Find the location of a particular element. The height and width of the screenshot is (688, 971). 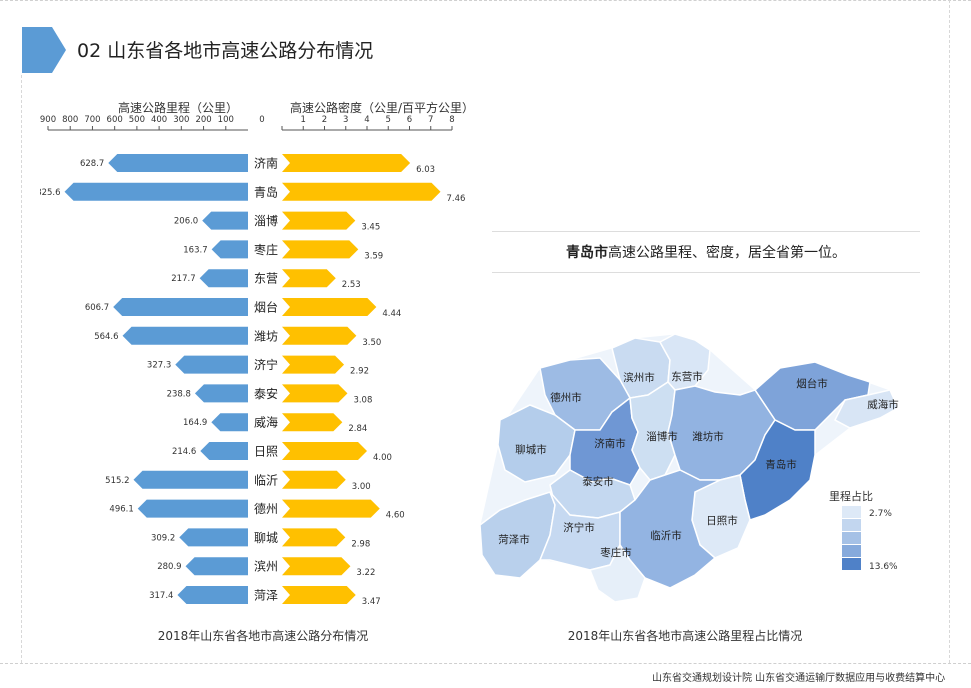

left-value-label: 309.2 is located at coordinates (163, 538).